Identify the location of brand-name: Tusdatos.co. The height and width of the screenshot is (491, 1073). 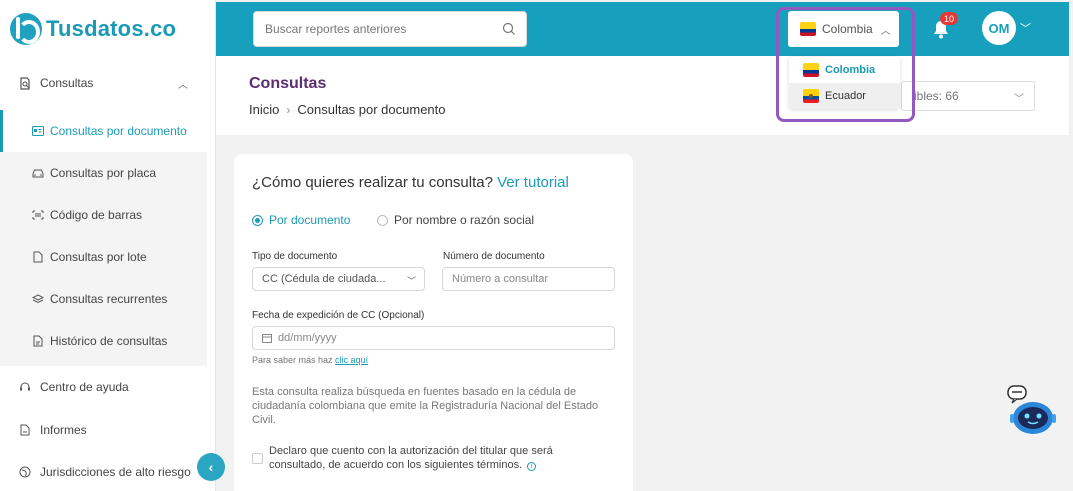
(111, 28).